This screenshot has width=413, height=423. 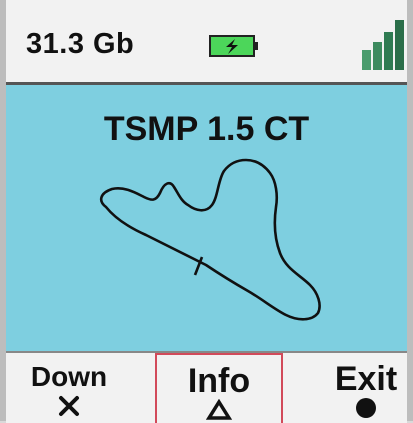 What do you see at coordinates (69, 376) in the screenshot?
I see `down-label: Down` at bounding box center [69, 376].